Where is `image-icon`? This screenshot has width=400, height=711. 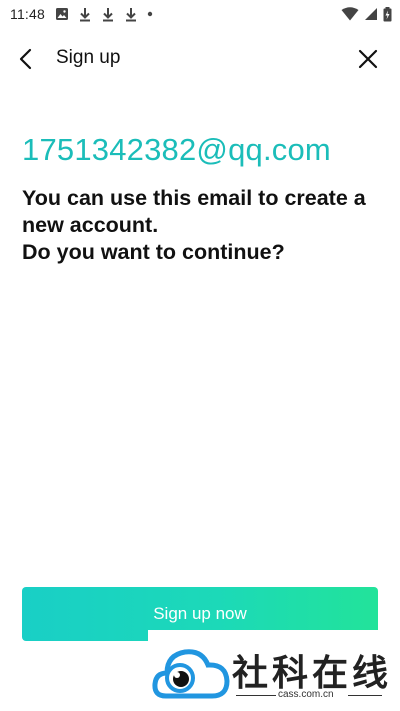 image-icon is located at coordinates (62, 14).